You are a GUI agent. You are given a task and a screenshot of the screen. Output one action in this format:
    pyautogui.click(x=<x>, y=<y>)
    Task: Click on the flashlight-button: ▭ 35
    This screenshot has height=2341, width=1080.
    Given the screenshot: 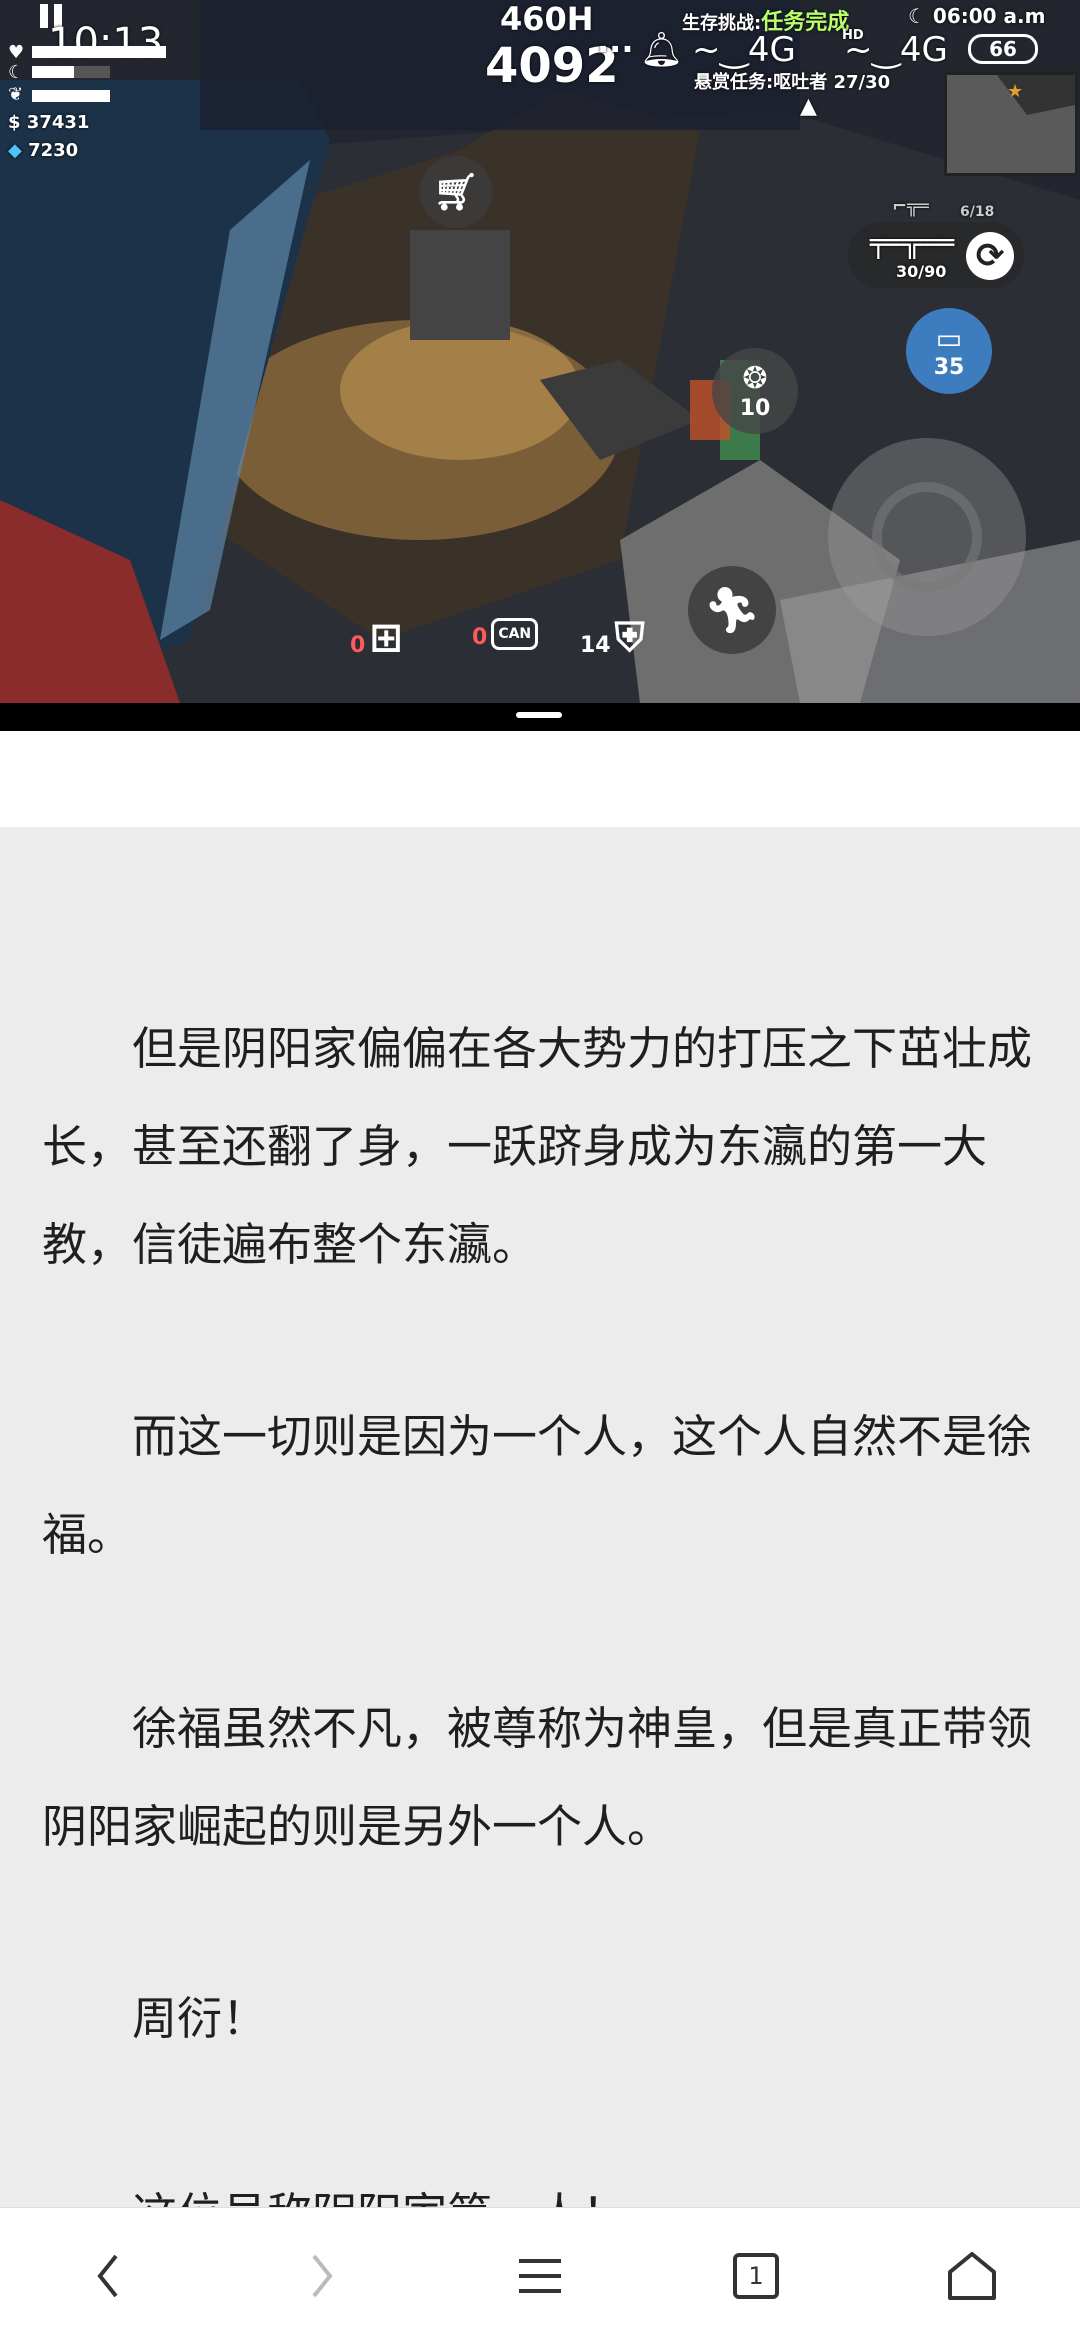 What is the action you would take?
    pyautogui.click(x=949, y=351)
    